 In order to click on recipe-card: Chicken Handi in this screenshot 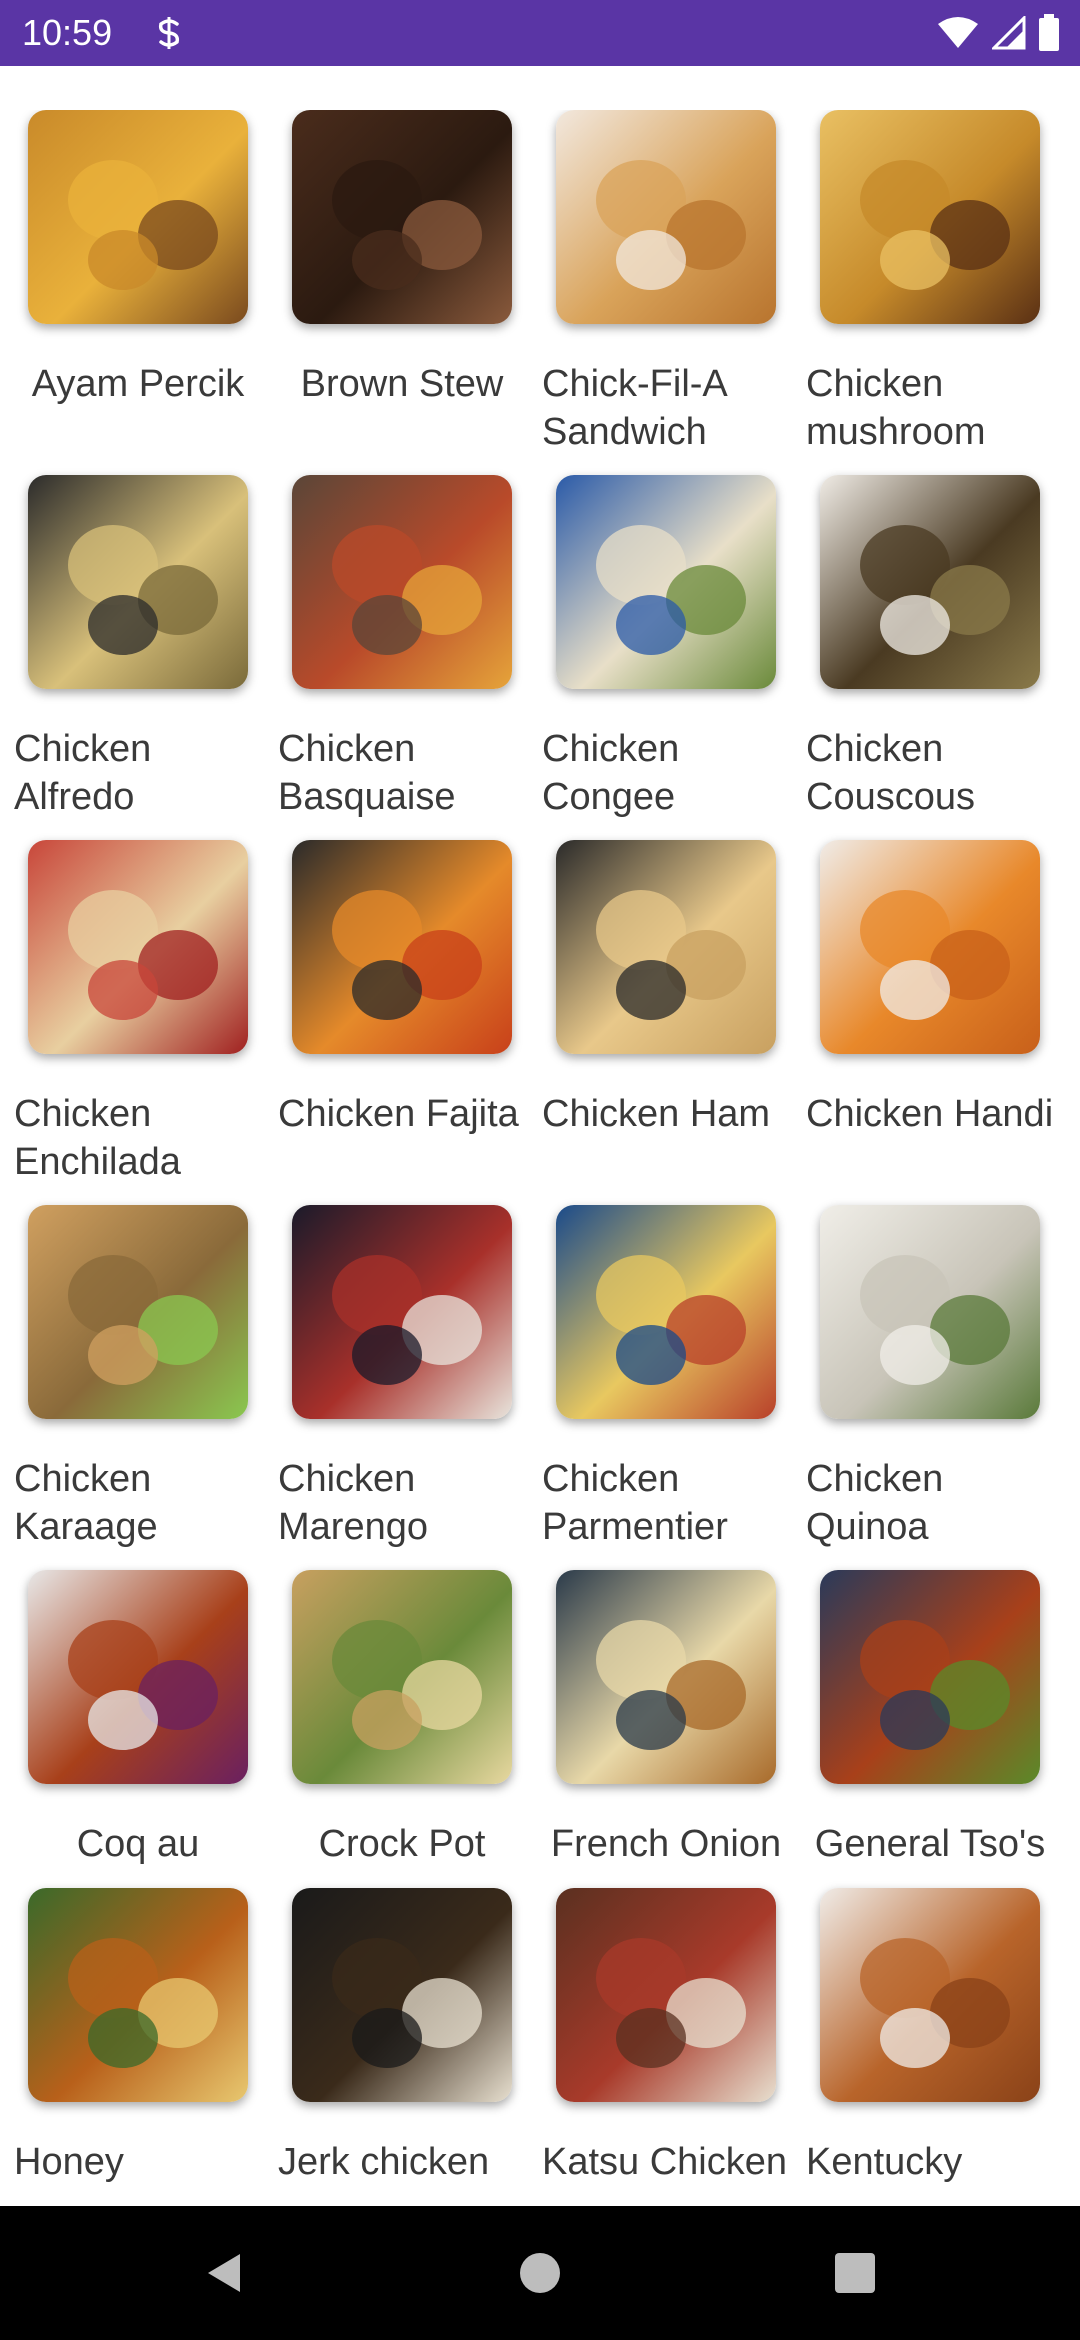, I will do `click(924, 1022)`.